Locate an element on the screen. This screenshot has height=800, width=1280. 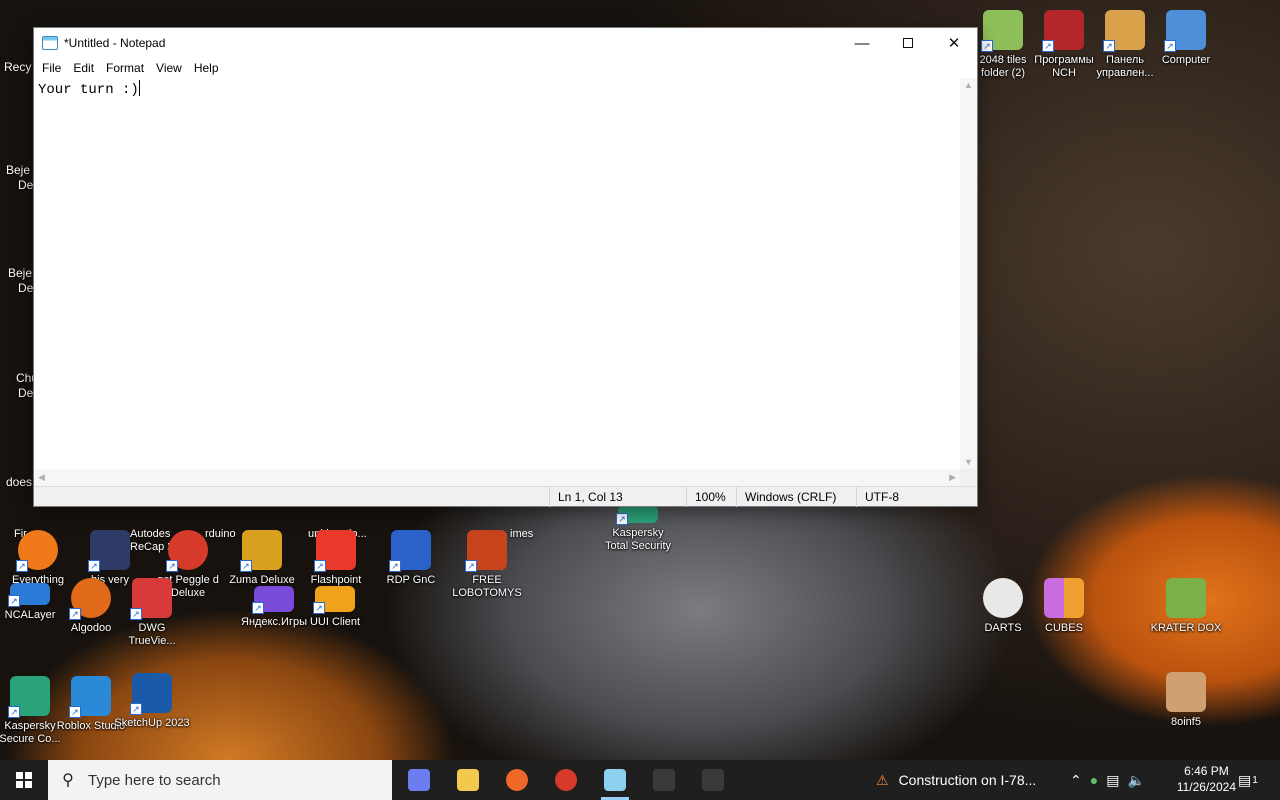
desktop-icon-zuma: ↗ Zuma Deluxe is located at coordinates (262, 558).